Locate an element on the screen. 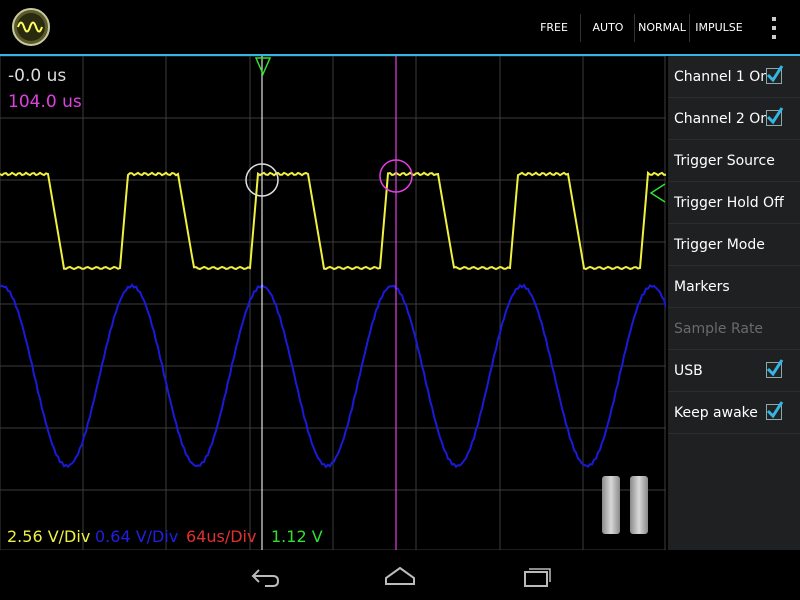 Image resolution: width=800 pixels, height=600 pixels. home-icon is located at coordinates (400, 576).